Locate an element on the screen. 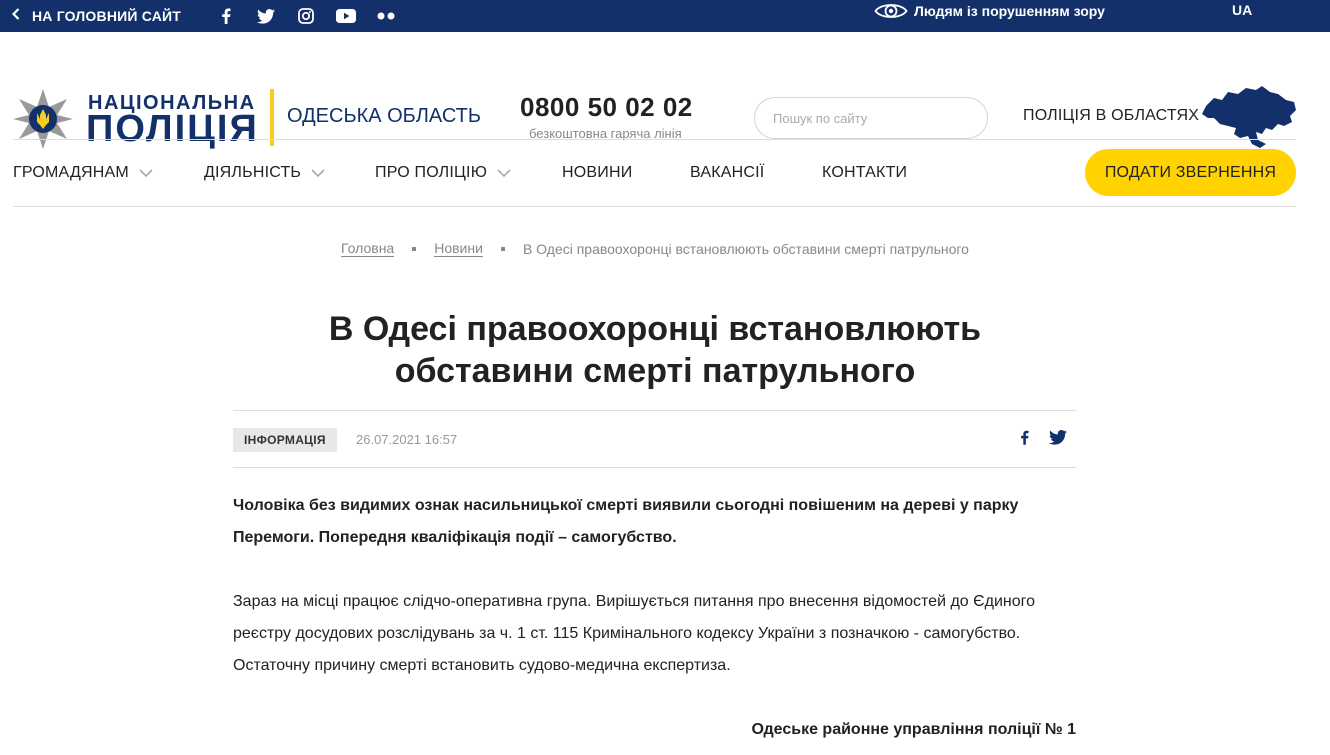 Image resolution: width=1330 pixels, height=755 pixels. share-buttons is located at coordinates (1043, 440).